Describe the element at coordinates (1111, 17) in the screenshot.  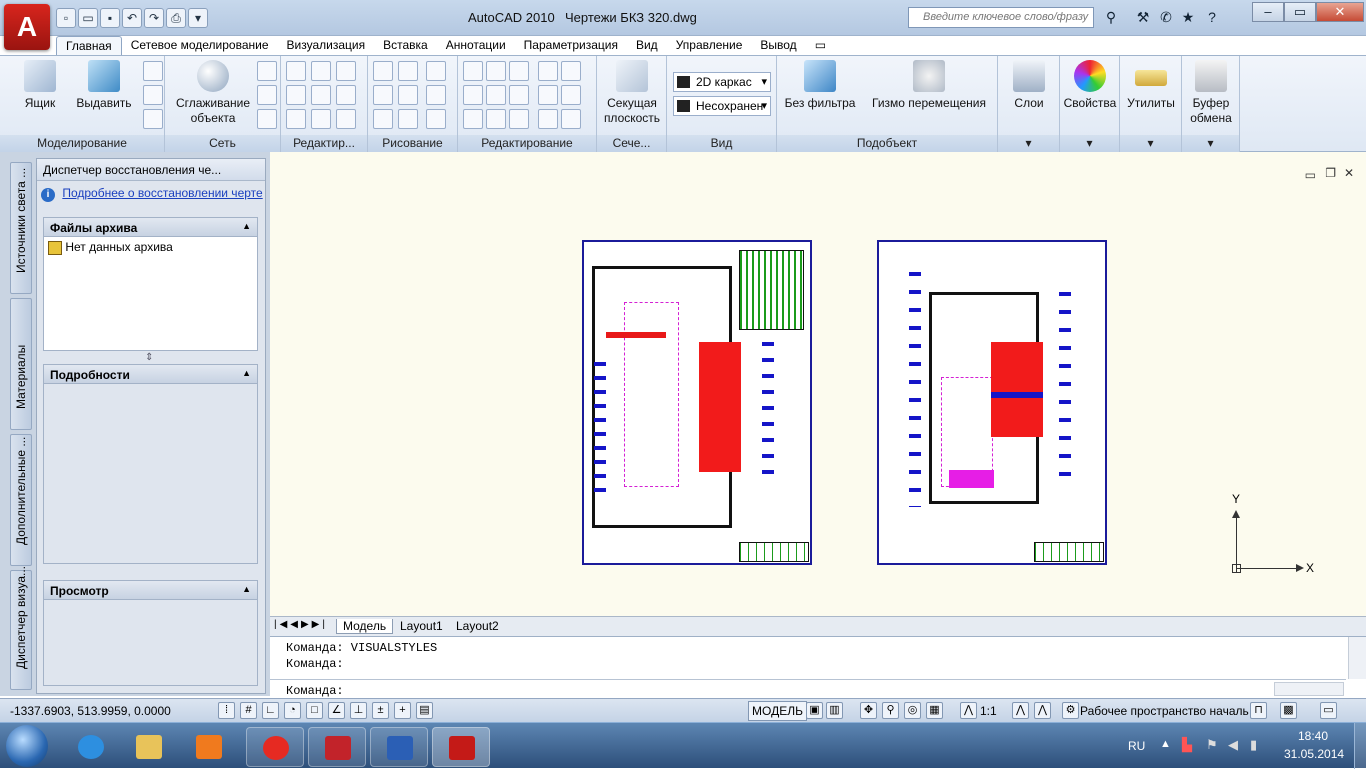
I see `binoculars-icon: ⚲` at that location.